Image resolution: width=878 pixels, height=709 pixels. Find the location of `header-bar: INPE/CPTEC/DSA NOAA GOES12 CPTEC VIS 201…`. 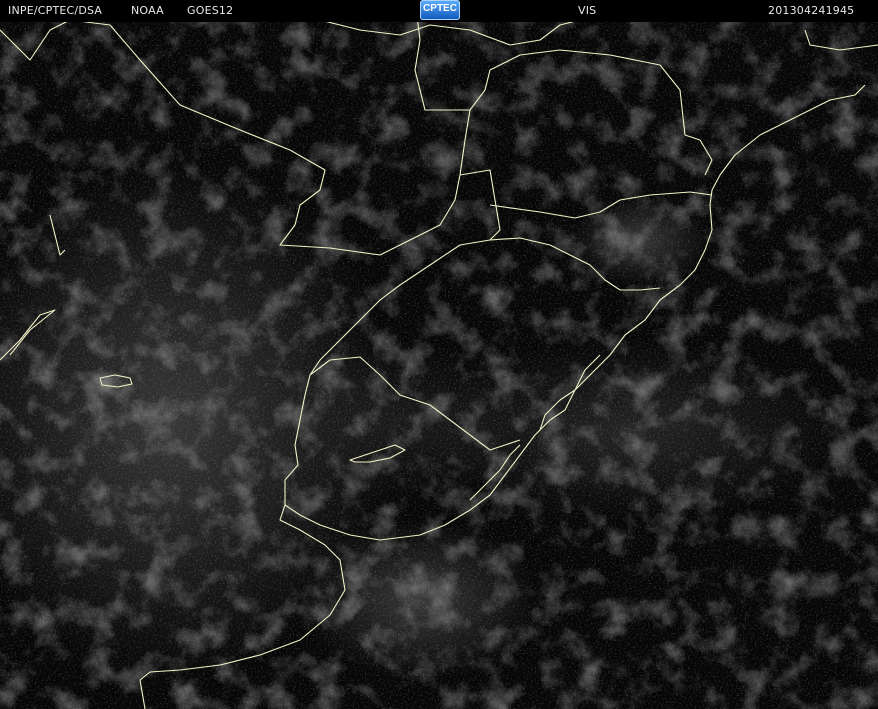

header-bar: INPE/CPTEC/DSA NOAA GOES12 CPTEC VIS 201… is located at coordinates (439, 11).